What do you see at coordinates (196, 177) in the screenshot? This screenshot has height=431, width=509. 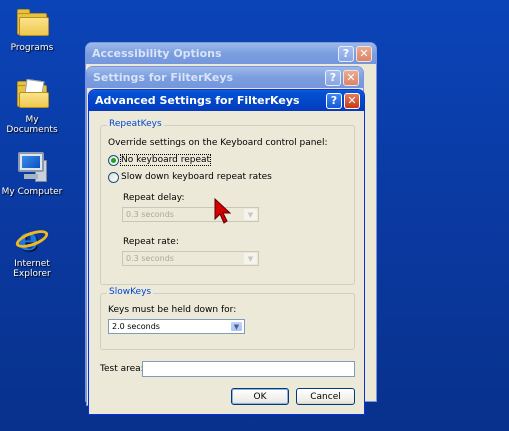 I see `slow-down-repeat-label: Slow down keyboard repeat rates` at bounding box center [196, 177].